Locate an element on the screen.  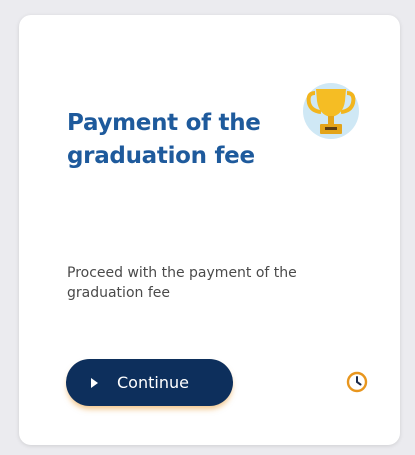
clock-icon is located at coordinates (357, 382).